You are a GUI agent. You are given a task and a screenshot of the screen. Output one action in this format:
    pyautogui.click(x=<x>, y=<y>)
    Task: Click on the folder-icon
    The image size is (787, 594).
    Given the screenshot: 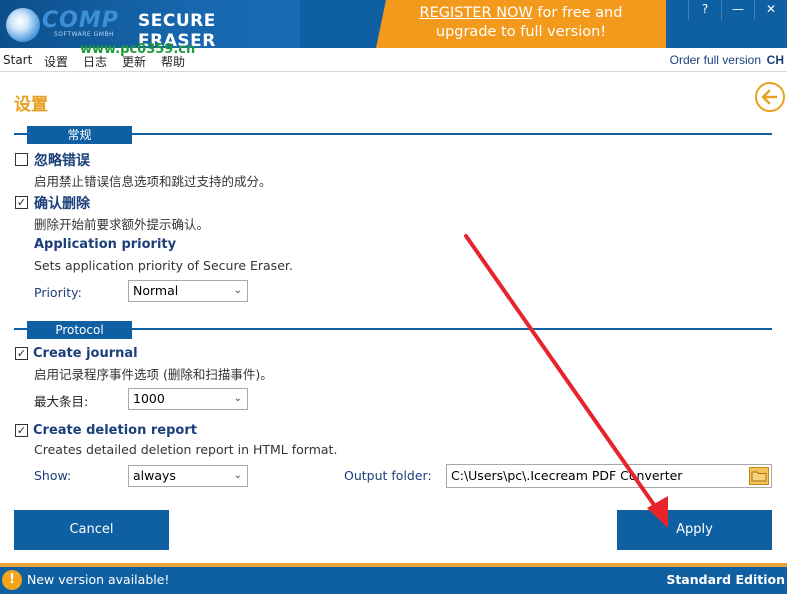 What is the action you would take?
    pyautogui.click(x=759, y=476)
    